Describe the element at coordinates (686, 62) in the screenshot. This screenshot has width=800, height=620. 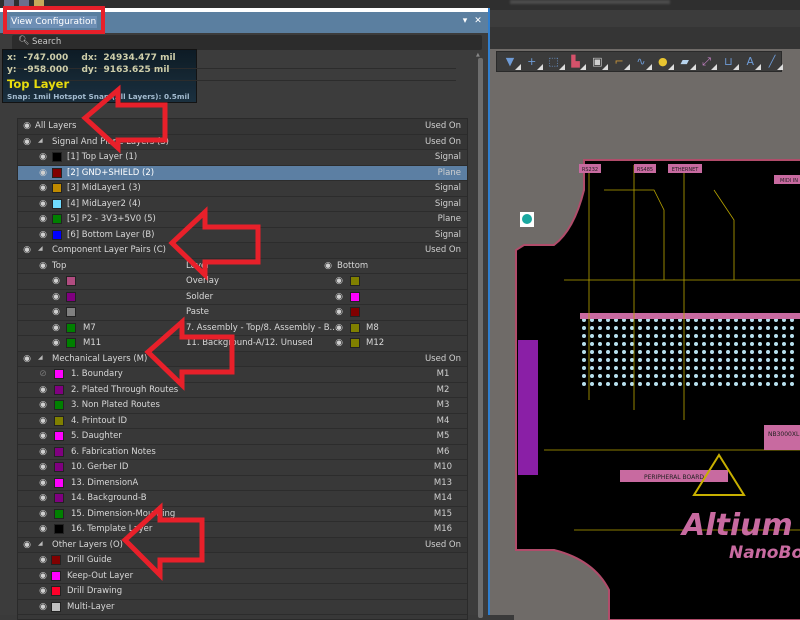
I see `tool-polygon-button: ▰` at that location.